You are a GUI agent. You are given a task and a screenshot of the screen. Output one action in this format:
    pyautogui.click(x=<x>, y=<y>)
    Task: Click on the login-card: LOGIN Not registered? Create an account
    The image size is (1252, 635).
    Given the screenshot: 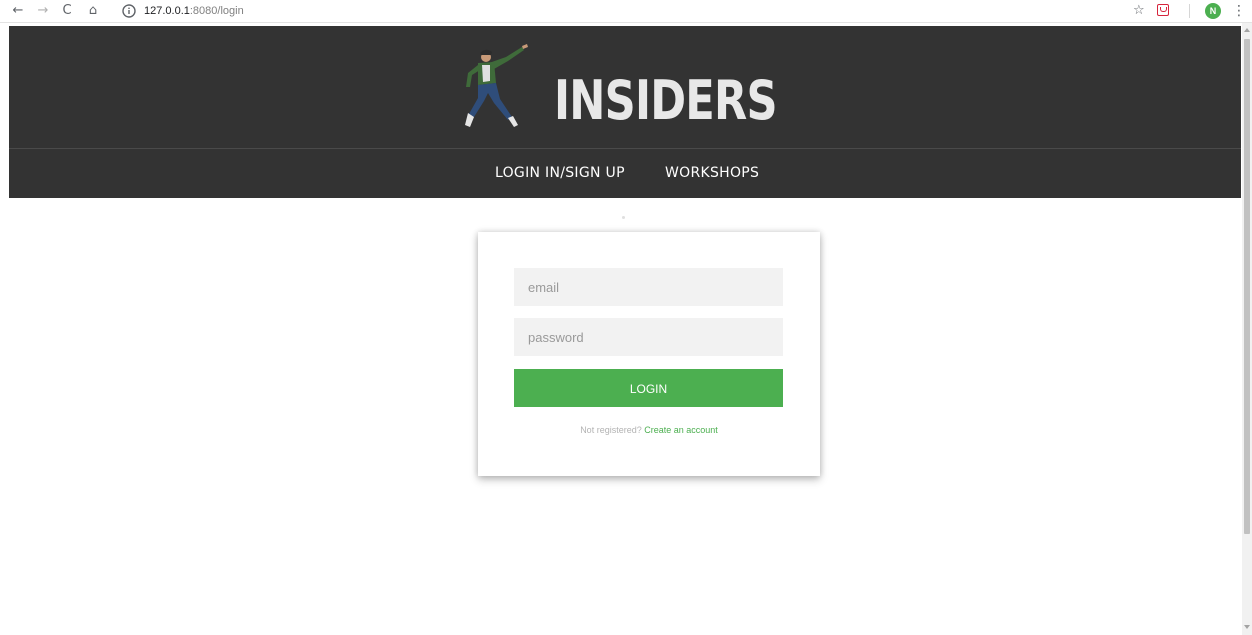 What is the action you would take?
    pyautogui.click(x=649, y=354)
    